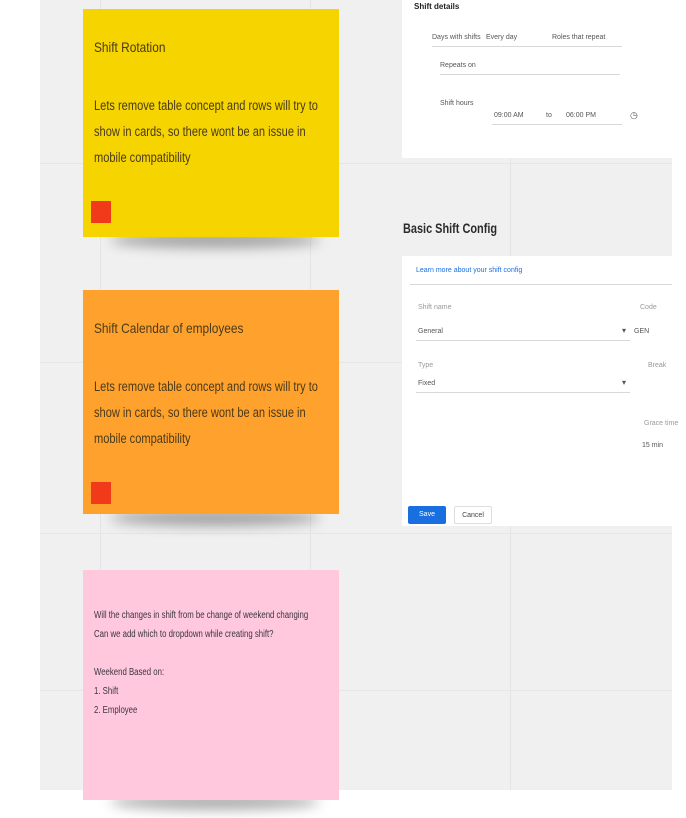 This screenshot has width=686, height=818. Describe the element at coordinates (435, 307) in the screenshot. I see `field-label: Shift name` at that location.